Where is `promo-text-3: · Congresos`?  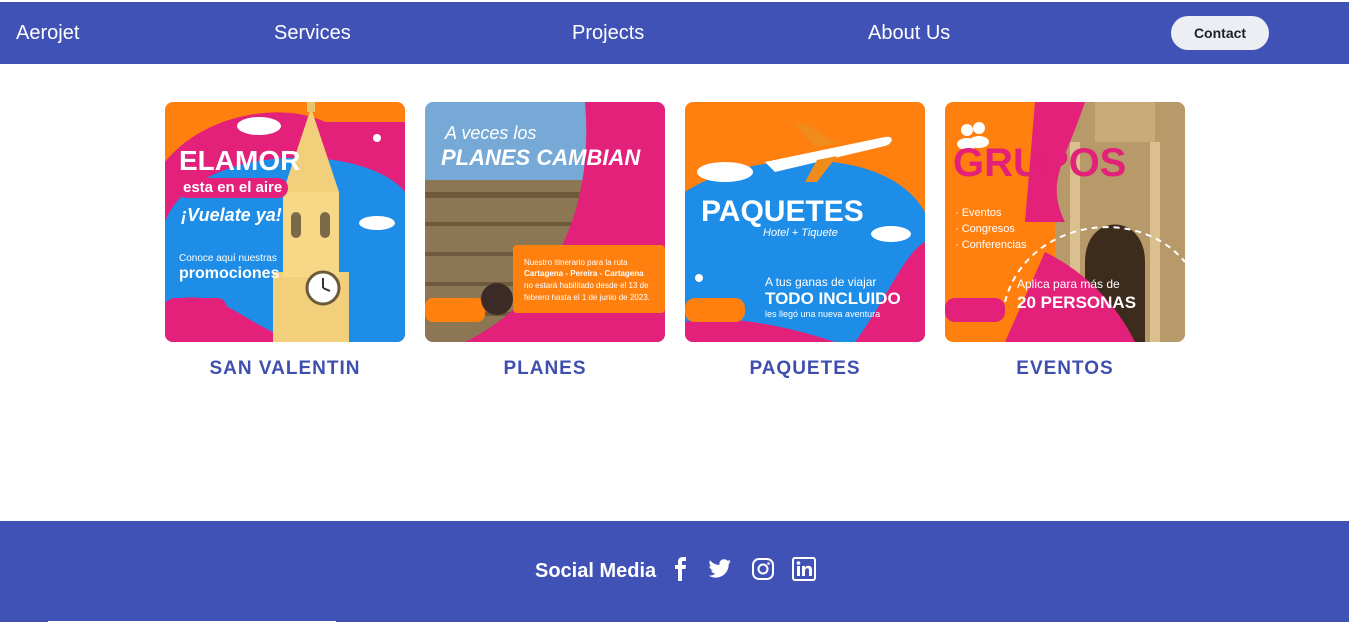
promo-text-3: · Congresos is located at coordinates (985, 229).